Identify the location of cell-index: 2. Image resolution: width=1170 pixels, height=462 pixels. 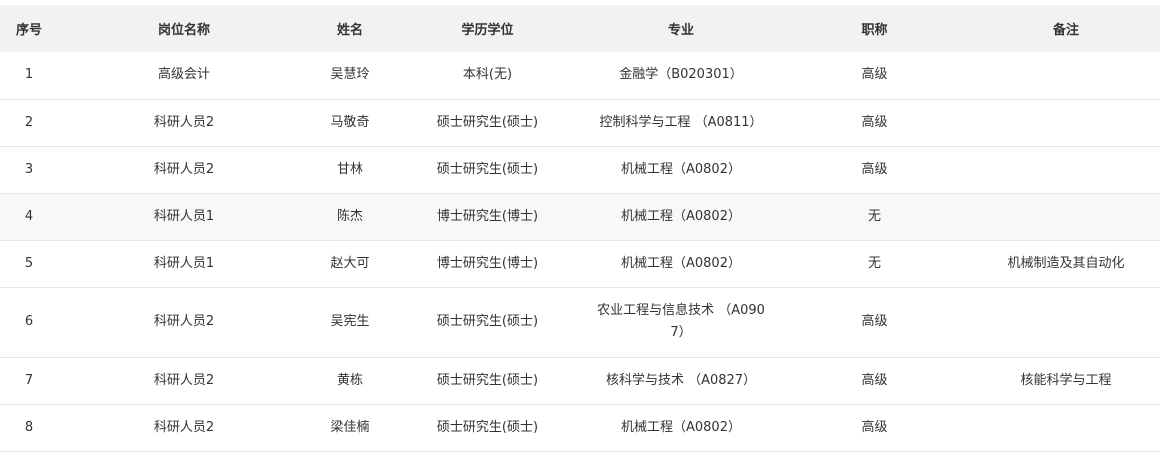
(29, 122).